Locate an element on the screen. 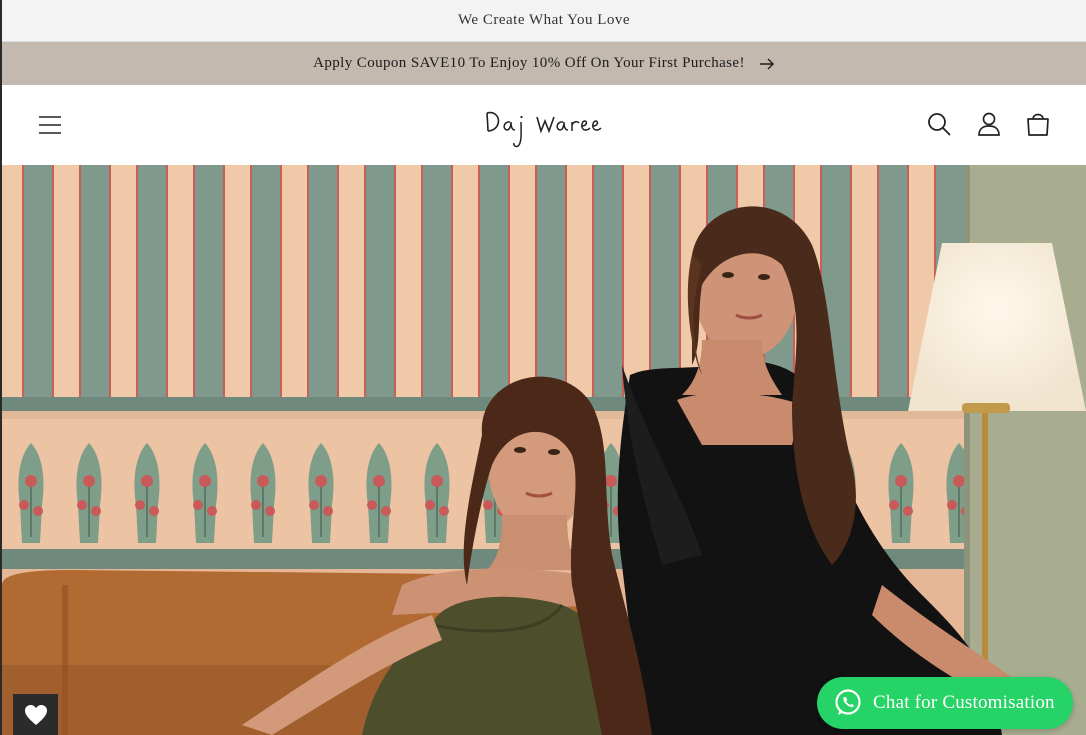  arrow-right-icon is located at coordinates (766, 63).